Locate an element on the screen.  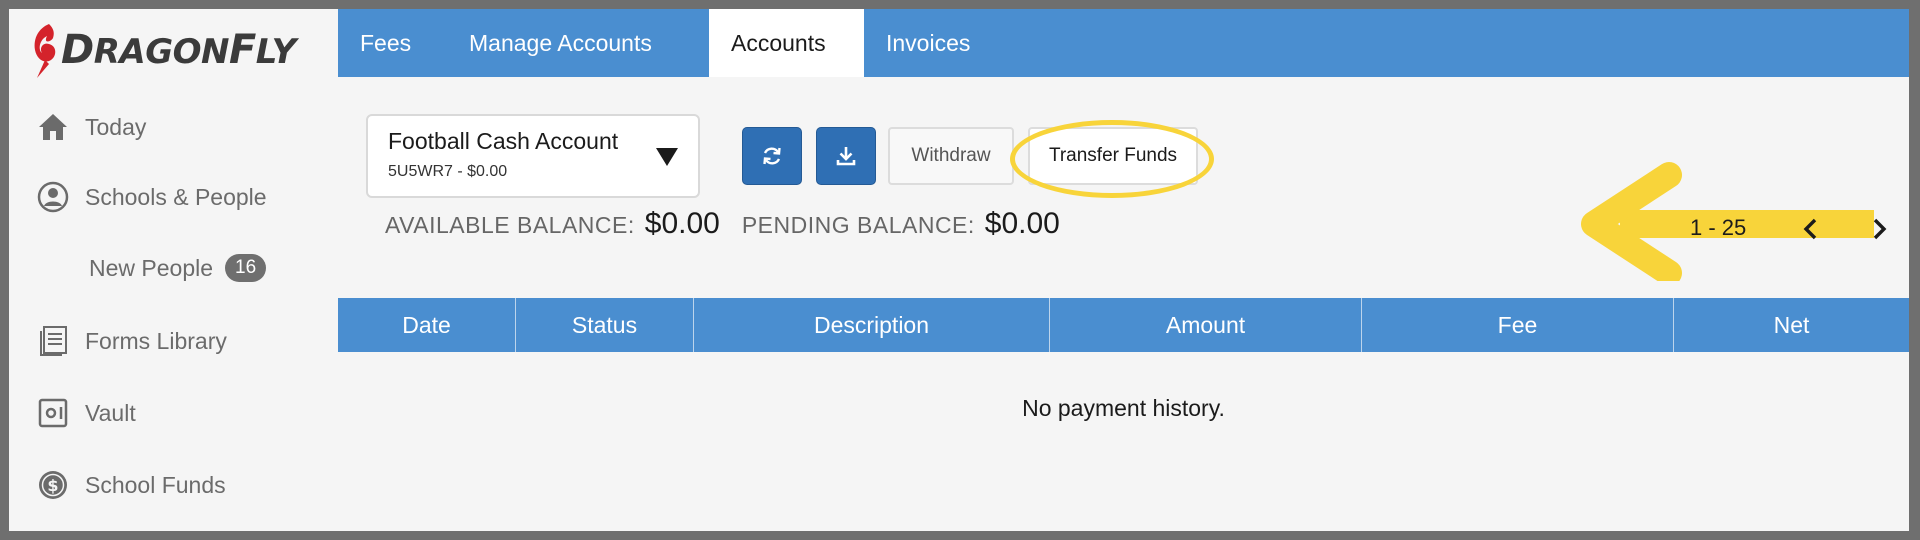
dollar-coin-icon: $ is located at coordinates (53, 485).